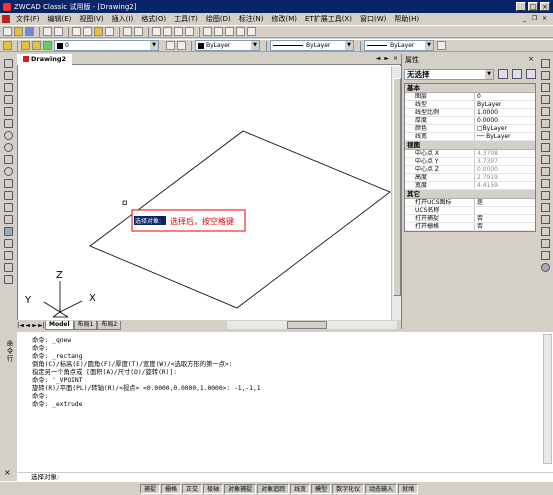  Describe the element at coordinates (381, 488) in the screenshot. I see `status-toggle: 动态输入` at that location.